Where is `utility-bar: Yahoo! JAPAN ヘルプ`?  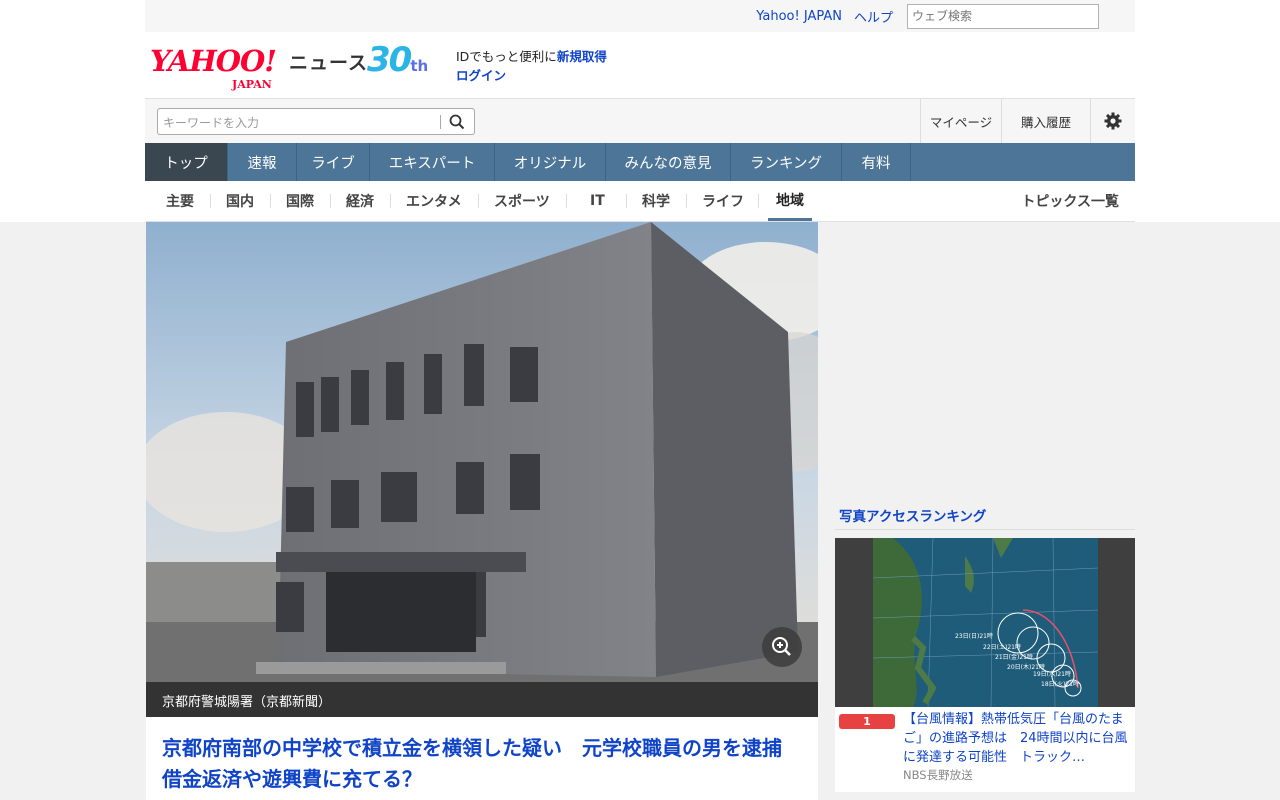
utility-bar: Yahoo! JAPAN ヘルプ is located at coordinates (640, 16).